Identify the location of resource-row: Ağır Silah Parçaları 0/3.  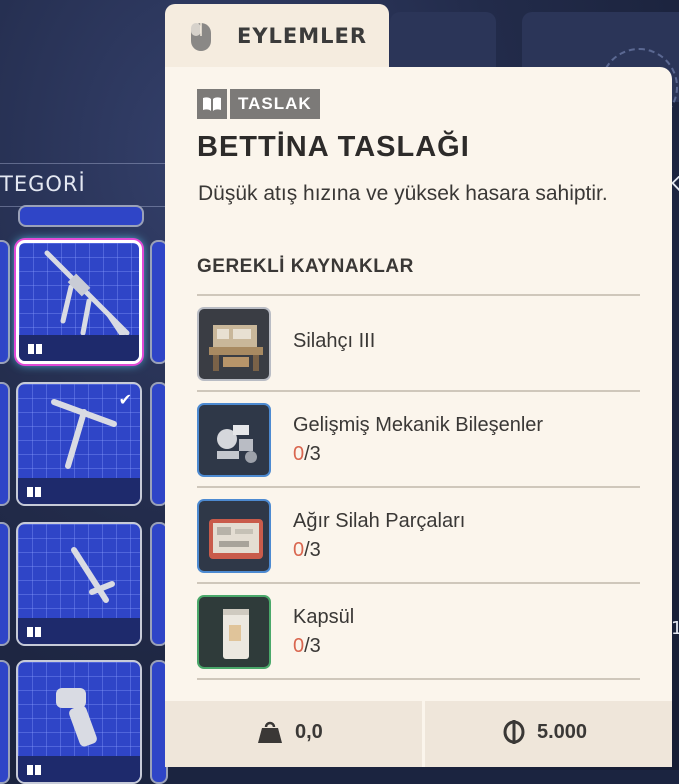
(418, 535).